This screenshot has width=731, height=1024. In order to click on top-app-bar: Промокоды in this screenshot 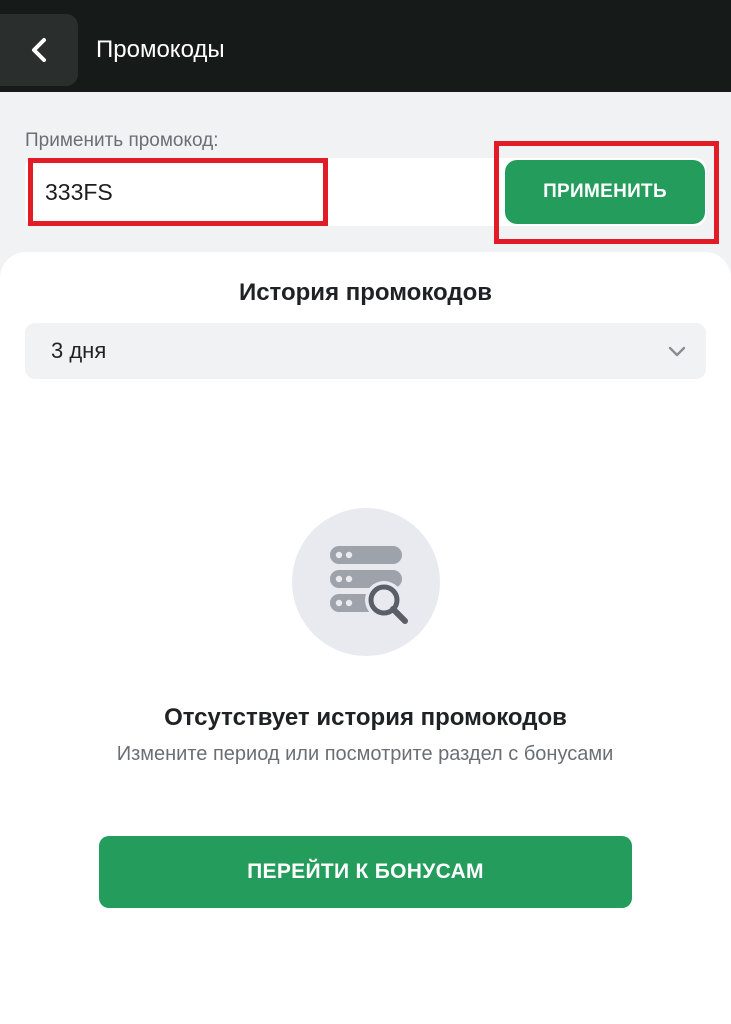, I will do `click(365, 46)`.